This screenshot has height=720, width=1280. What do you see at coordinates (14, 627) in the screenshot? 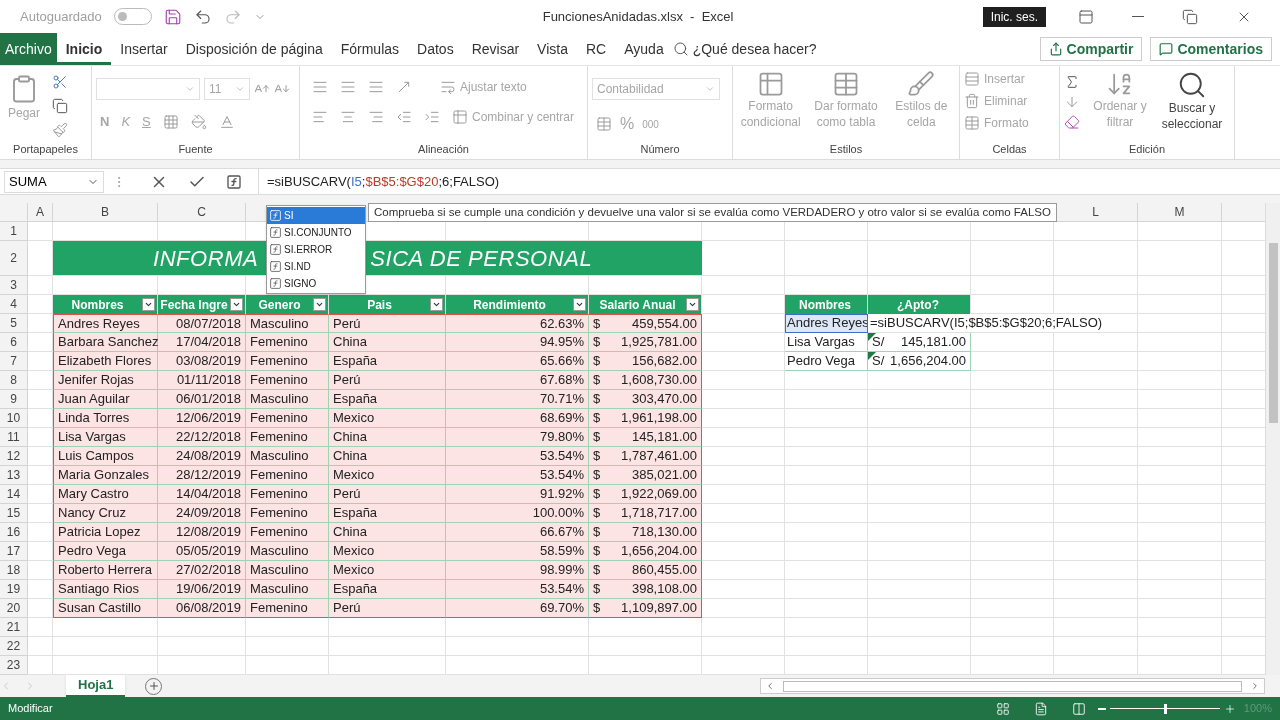
I see `row-number: 21` at bounding box center [14, 627].